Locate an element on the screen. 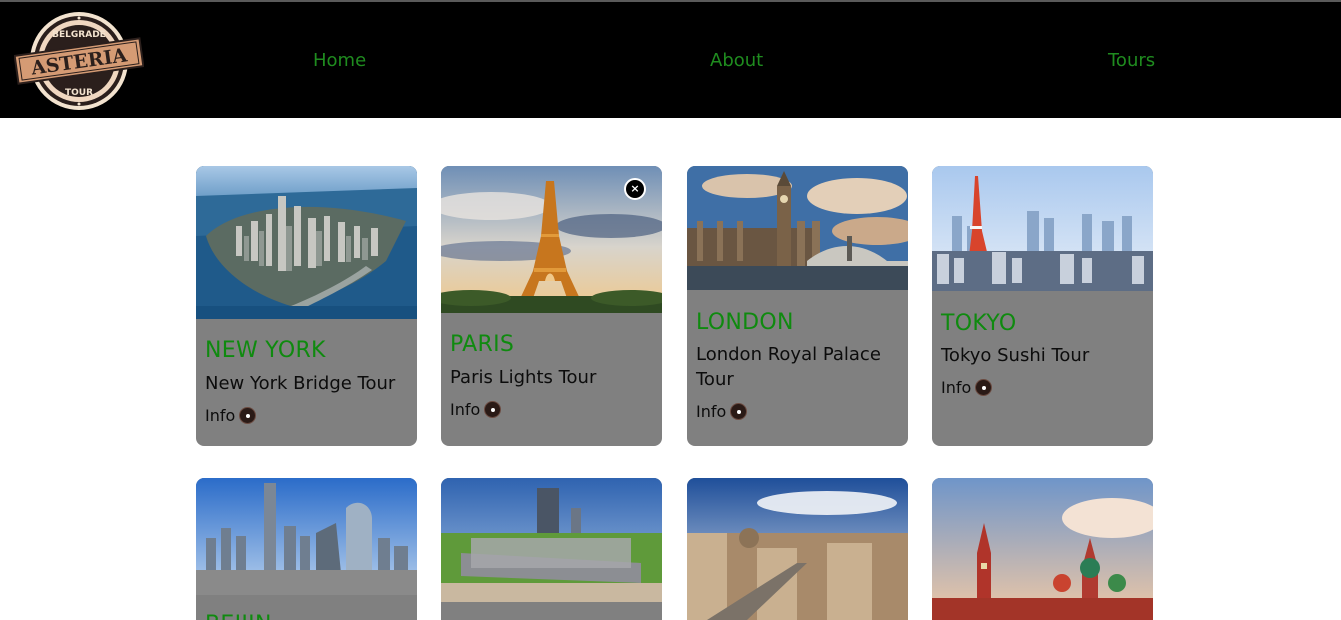 Image resolution: width=1341 pixels, height=620 pixels. nav-about: About is located at coordinates (736, 60).